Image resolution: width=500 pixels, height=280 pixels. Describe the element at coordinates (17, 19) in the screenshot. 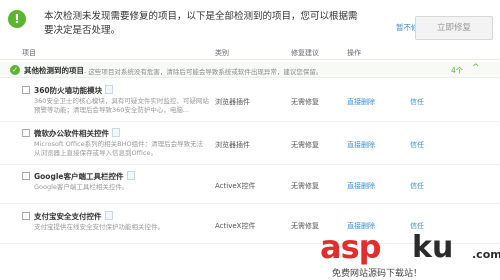

I see `info-icon: !` at that location.